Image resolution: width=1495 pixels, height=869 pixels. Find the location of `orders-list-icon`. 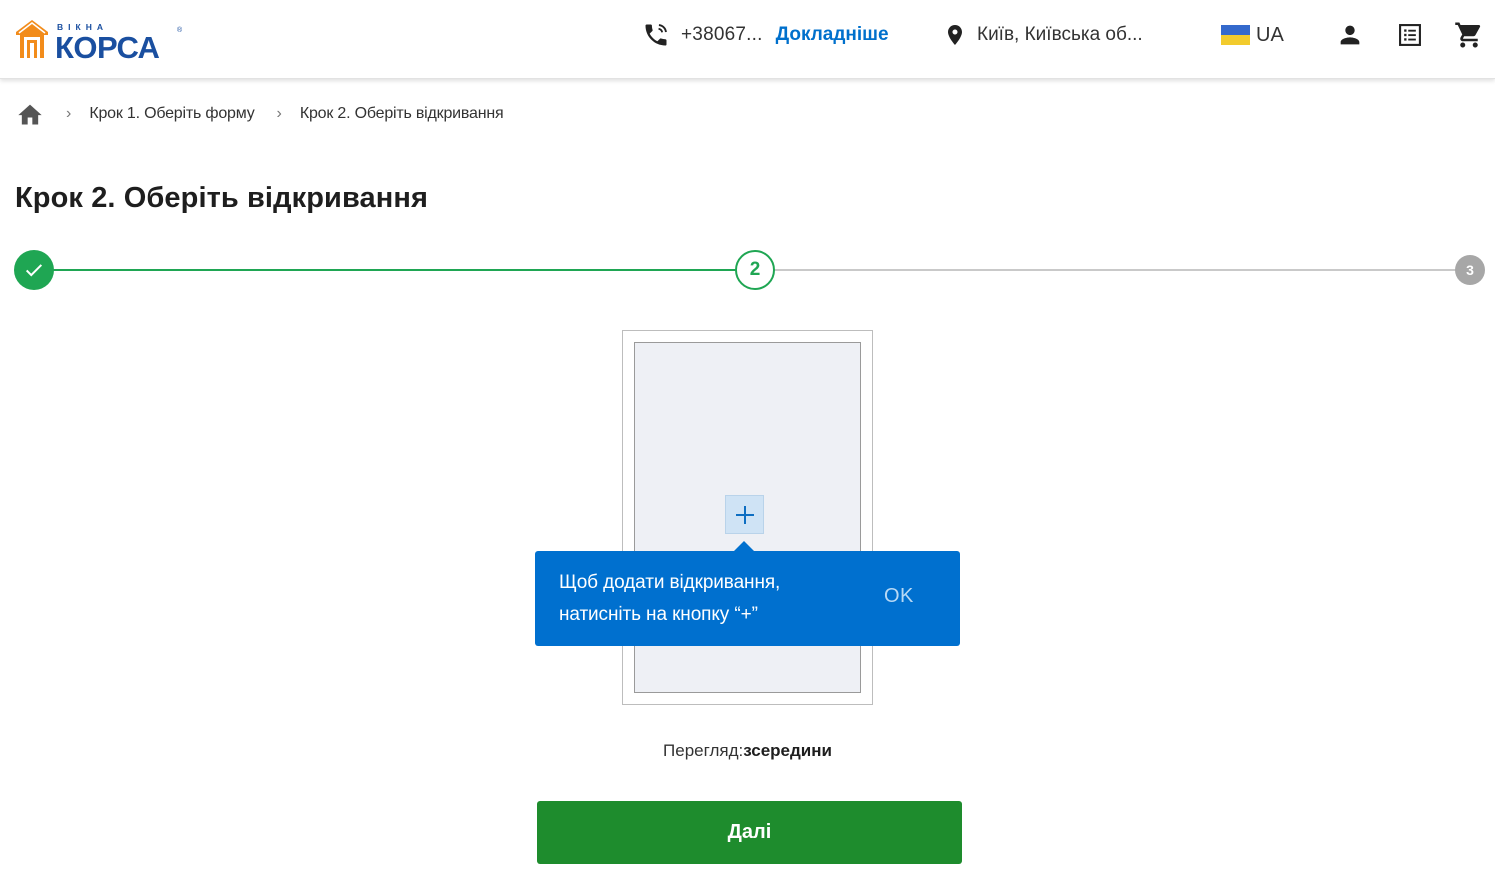

orders-list-icon is located at coordinates (1410, 35).